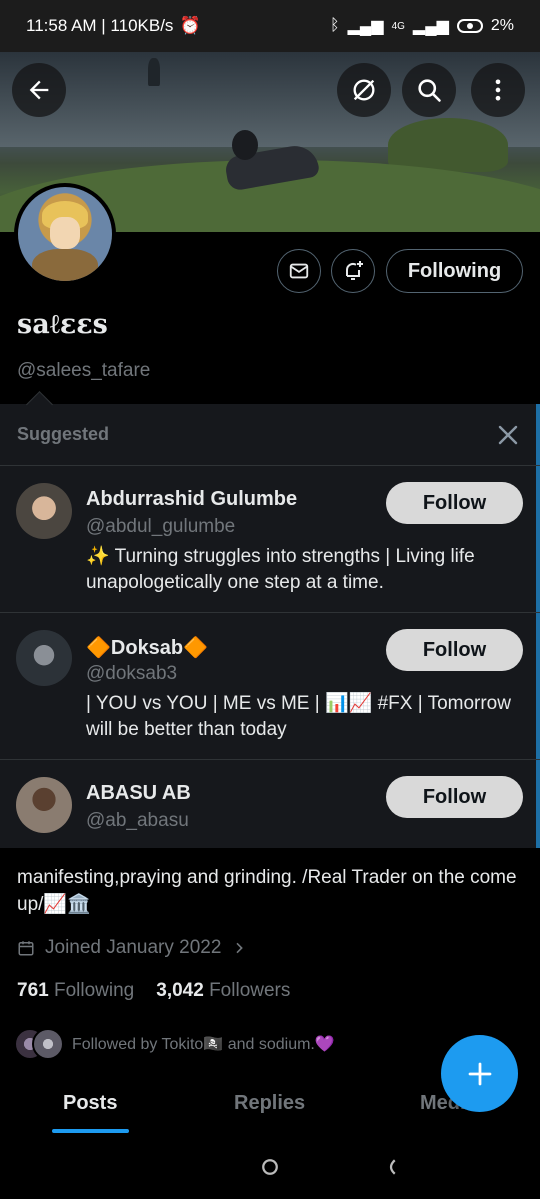  Describe the element at coordinates (90, 1103) in the screenshot. I see `tab-posts: Posts` at that location.